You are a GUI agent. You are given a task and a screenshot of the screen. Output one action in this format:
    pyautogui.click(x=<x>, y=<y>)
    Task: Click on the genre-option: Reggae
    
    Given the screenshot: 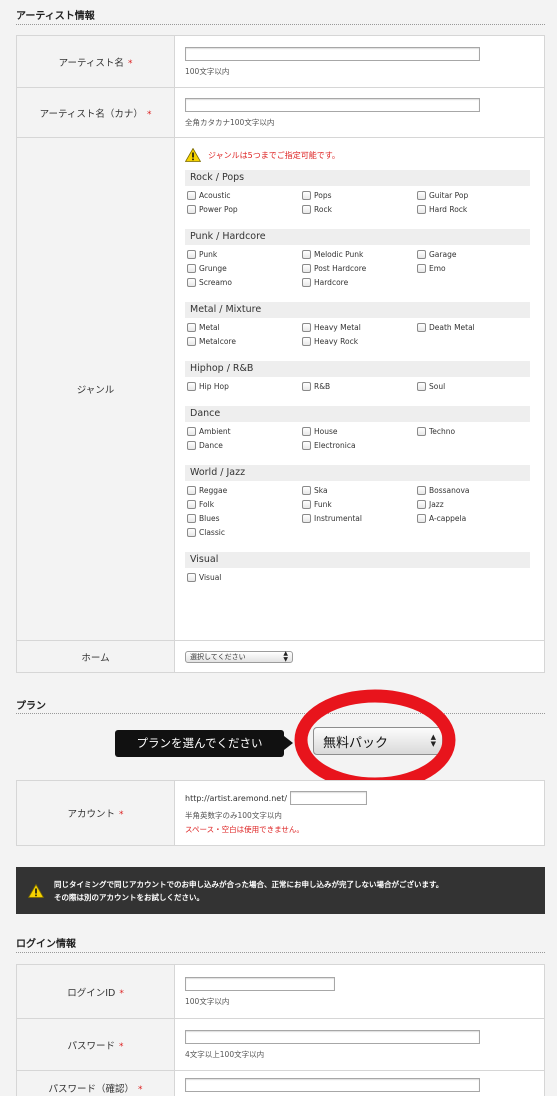 What is the action you would take?
    pyautogui.click(x=244, y=490)
    